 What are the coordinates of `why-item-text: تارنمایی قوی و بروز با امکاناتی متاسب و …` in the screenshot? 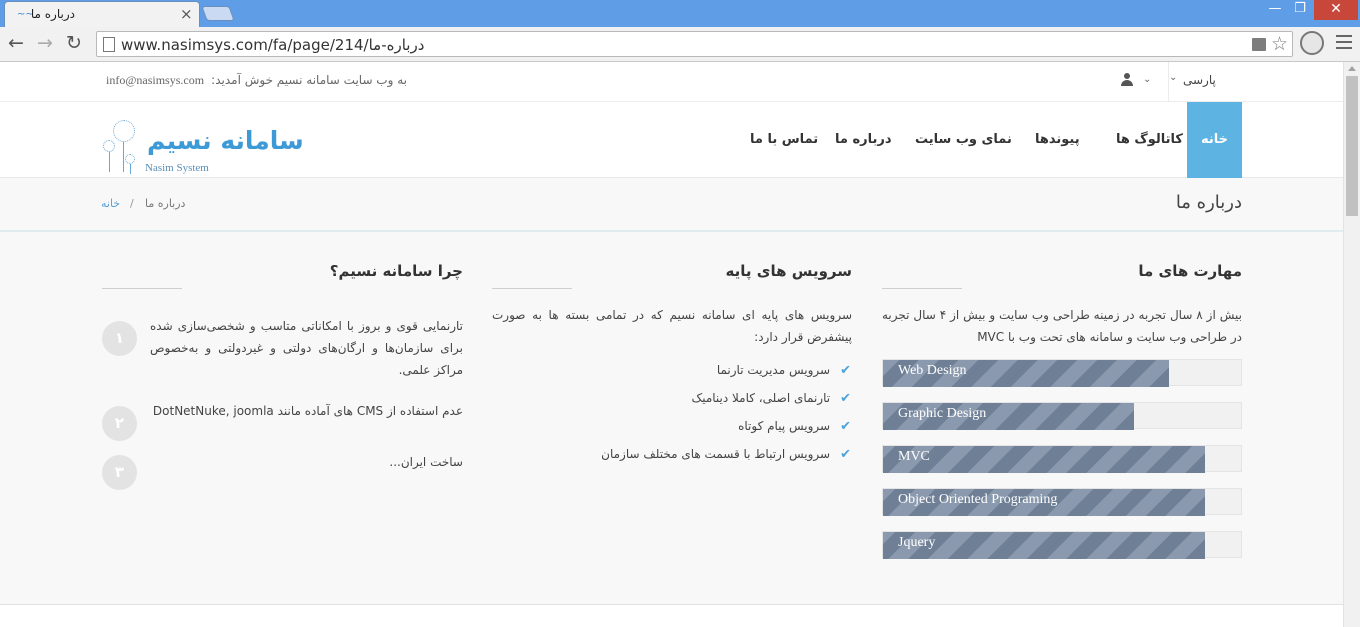 It's located at (306, 348).